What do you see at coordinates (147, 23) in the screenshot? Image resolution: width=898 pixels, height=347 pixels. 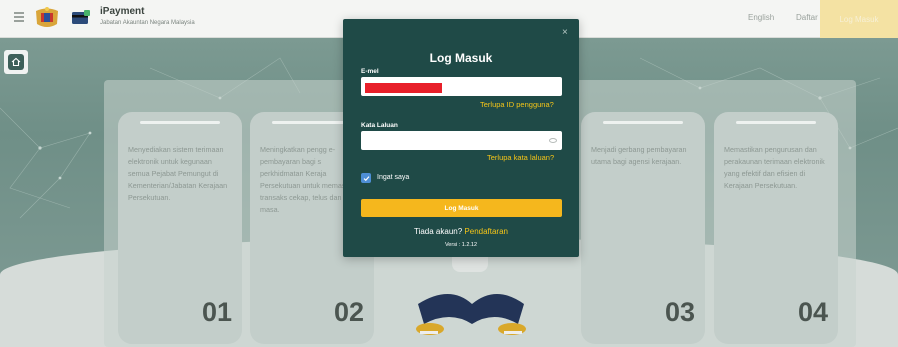 I see `agency-name: Jabatan Akauntan Negara Malaysia` at bounding box center [147, 23].